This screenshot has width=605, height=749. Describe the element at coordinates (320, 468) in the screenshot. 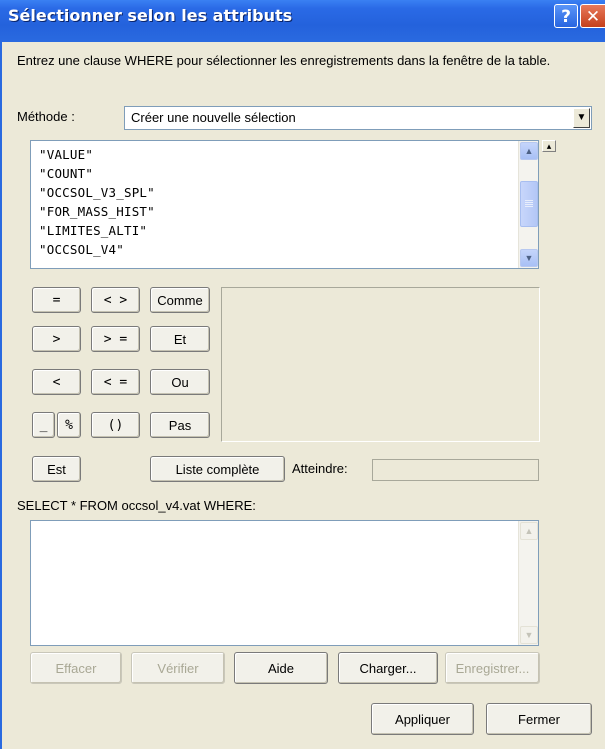

I see `reach-label: Atteindre:` at that location.